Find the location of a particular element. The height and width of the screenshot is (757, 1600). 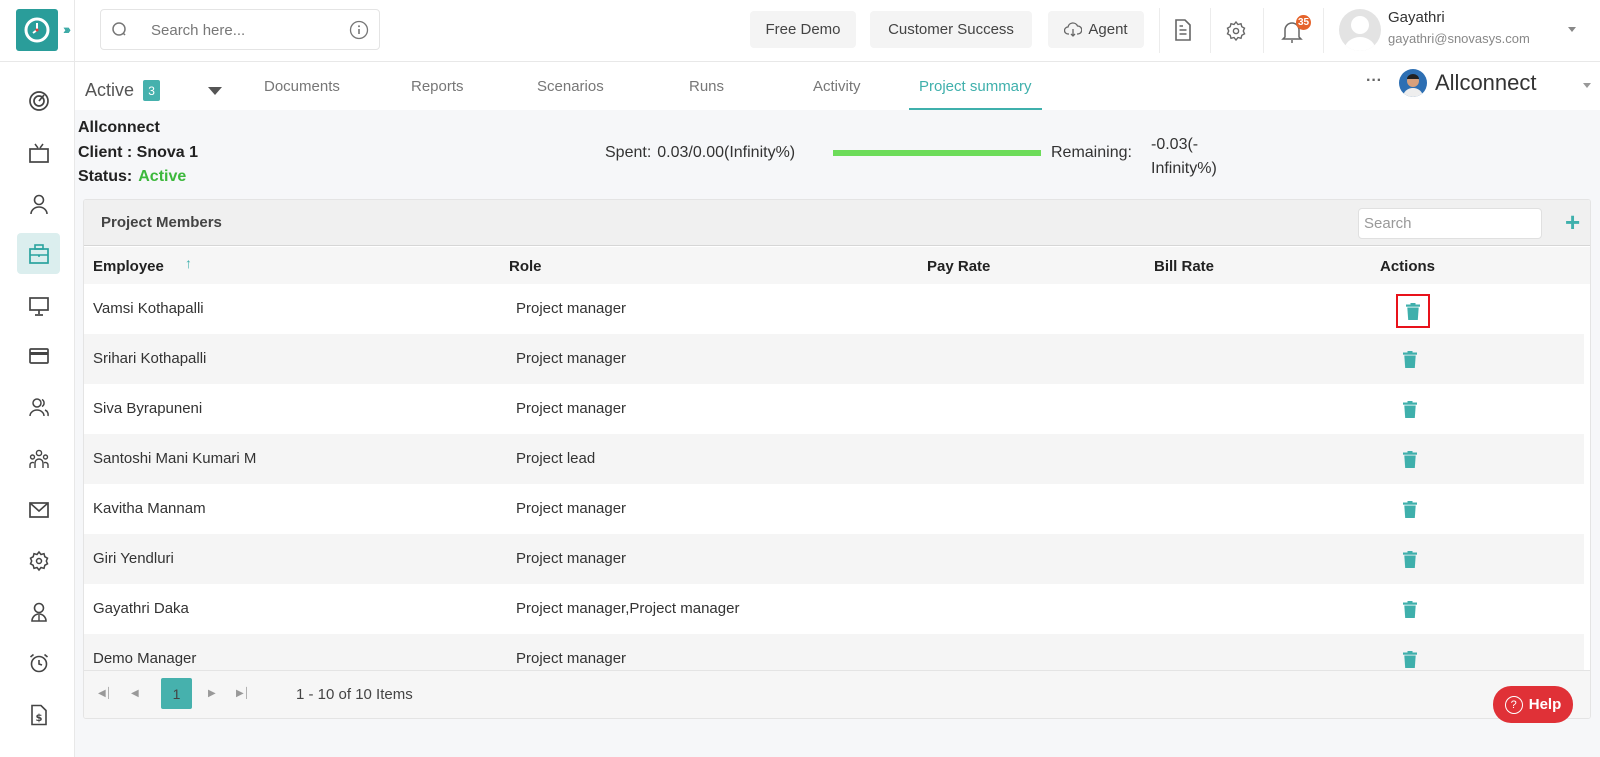

sidebar-item-users is located at coordinates (38, 406).